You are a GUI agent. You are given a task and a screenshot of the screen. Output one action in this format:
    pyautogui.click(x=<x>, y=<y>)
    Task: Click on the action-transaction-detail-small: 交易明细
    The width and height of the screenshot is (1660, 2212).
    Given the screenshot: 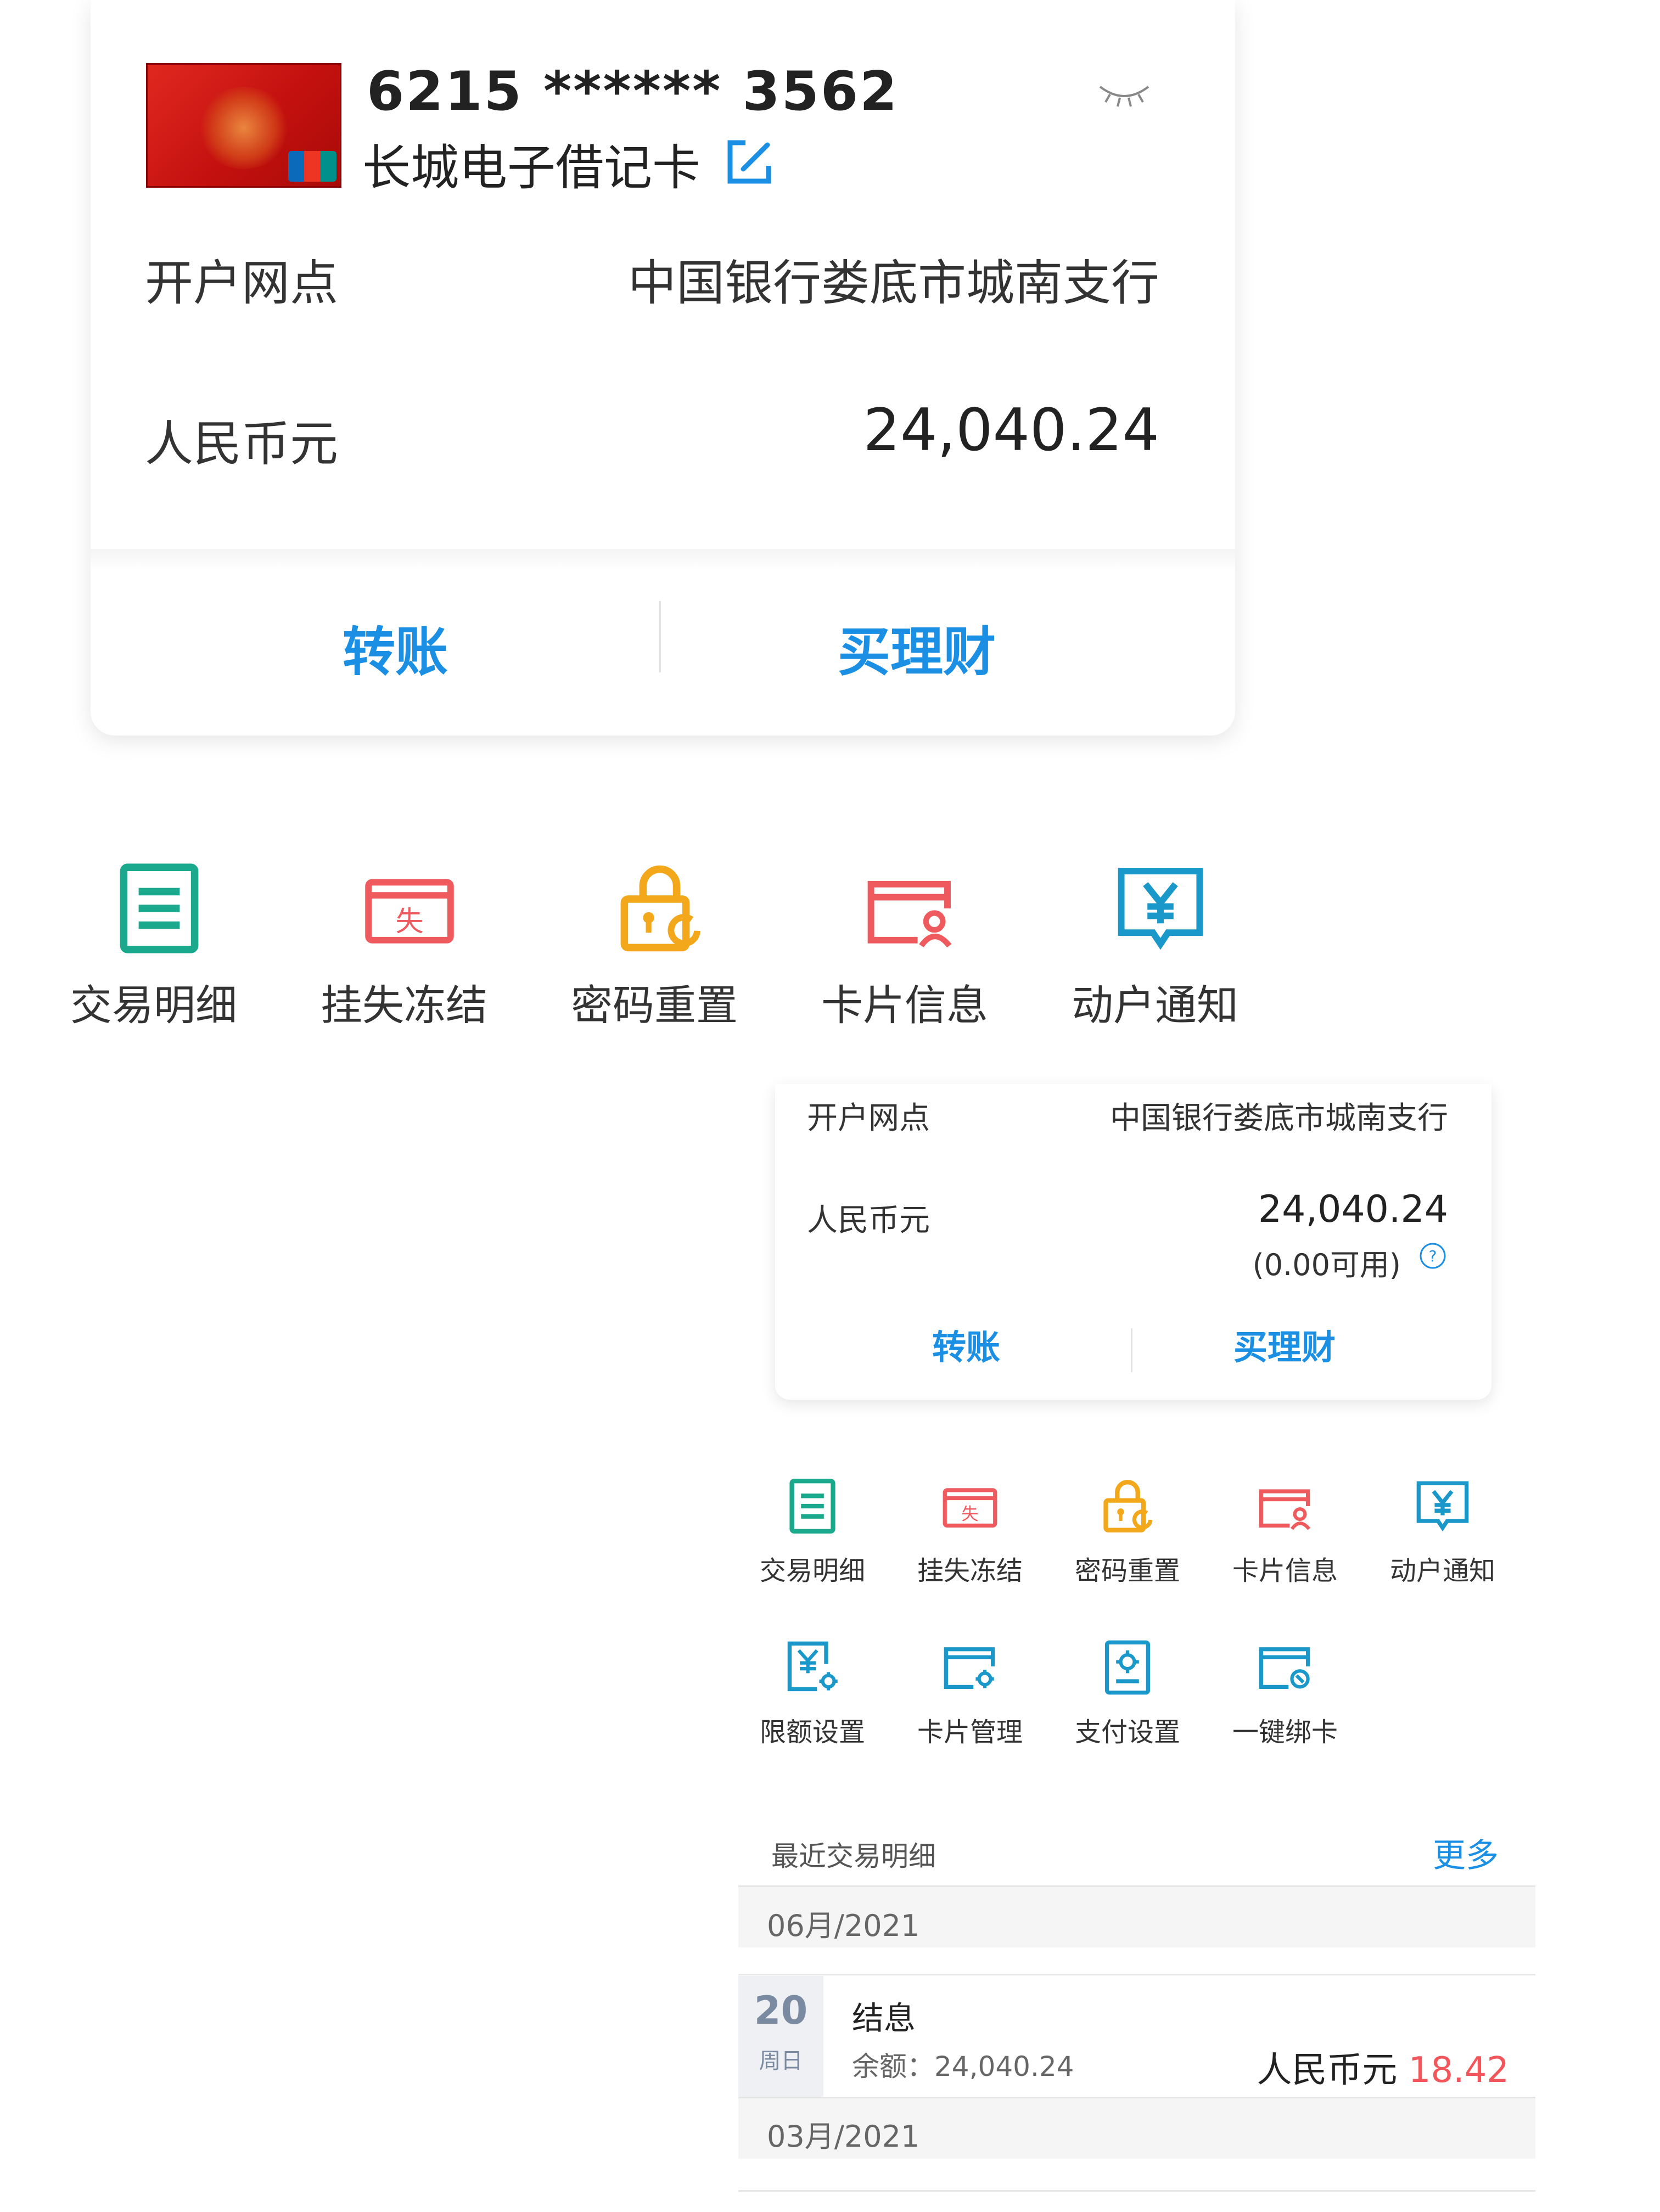 What is the action you would take?
    pyautogui.click(x=812, y=1535)
    